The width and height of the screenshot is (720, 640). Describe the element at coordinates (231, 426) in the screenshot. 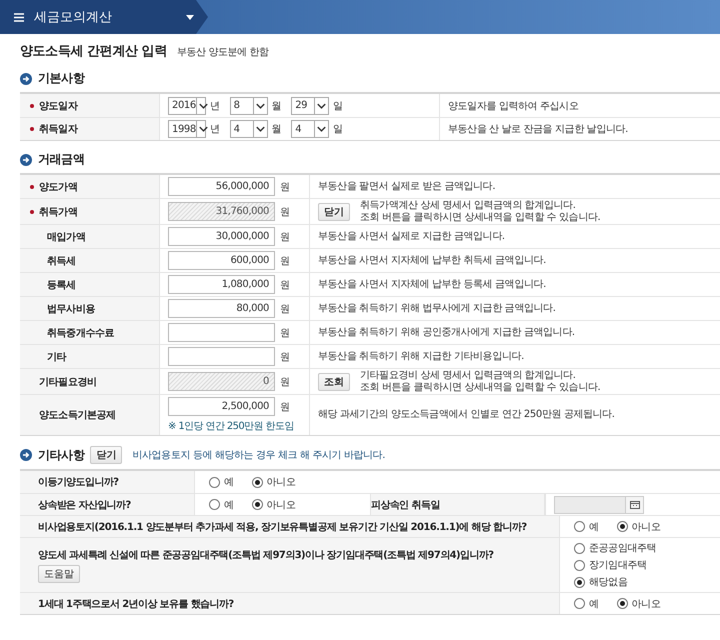

I see `limit-hint: ※ 1인당 연간 250만원 한도임` at that location.